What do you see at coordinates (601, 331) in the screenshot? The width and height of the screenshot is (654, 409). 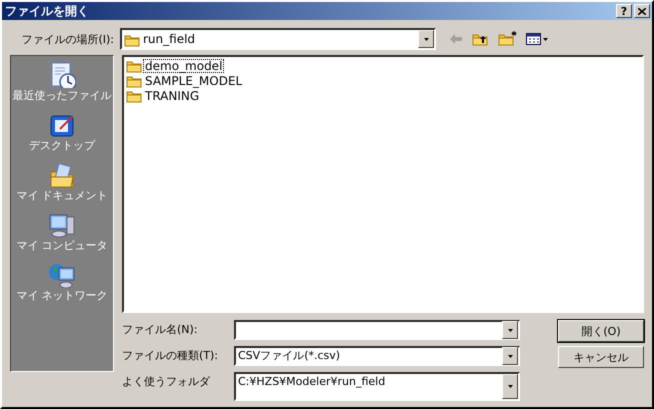 I see `open-button: 開く(O)` at bounding box center [601, 331].